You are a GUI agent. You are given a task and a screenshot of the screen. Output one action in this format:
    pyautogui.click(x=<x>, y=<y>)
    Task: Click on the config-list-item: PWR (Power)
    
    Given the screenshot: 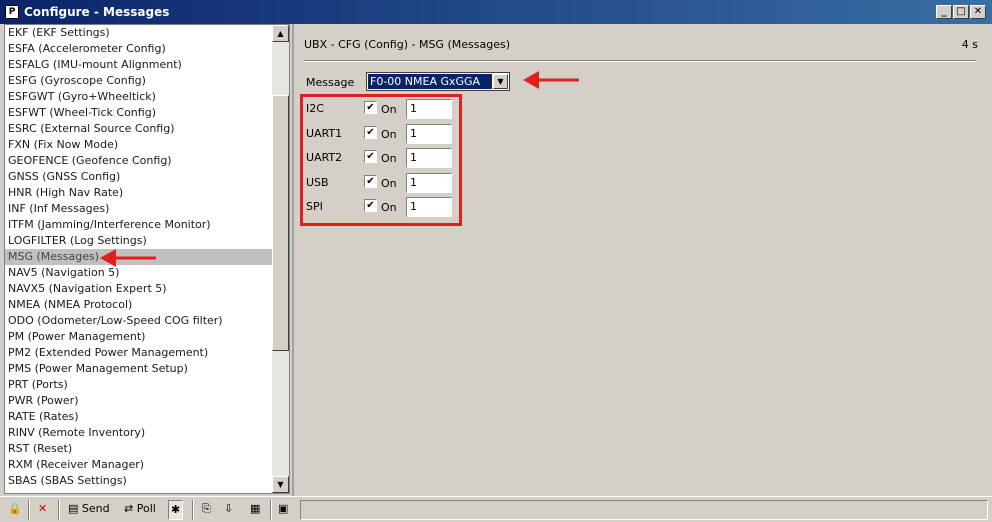 What is the action you would take?
    pyautogui.click(x=139, y=401)
    